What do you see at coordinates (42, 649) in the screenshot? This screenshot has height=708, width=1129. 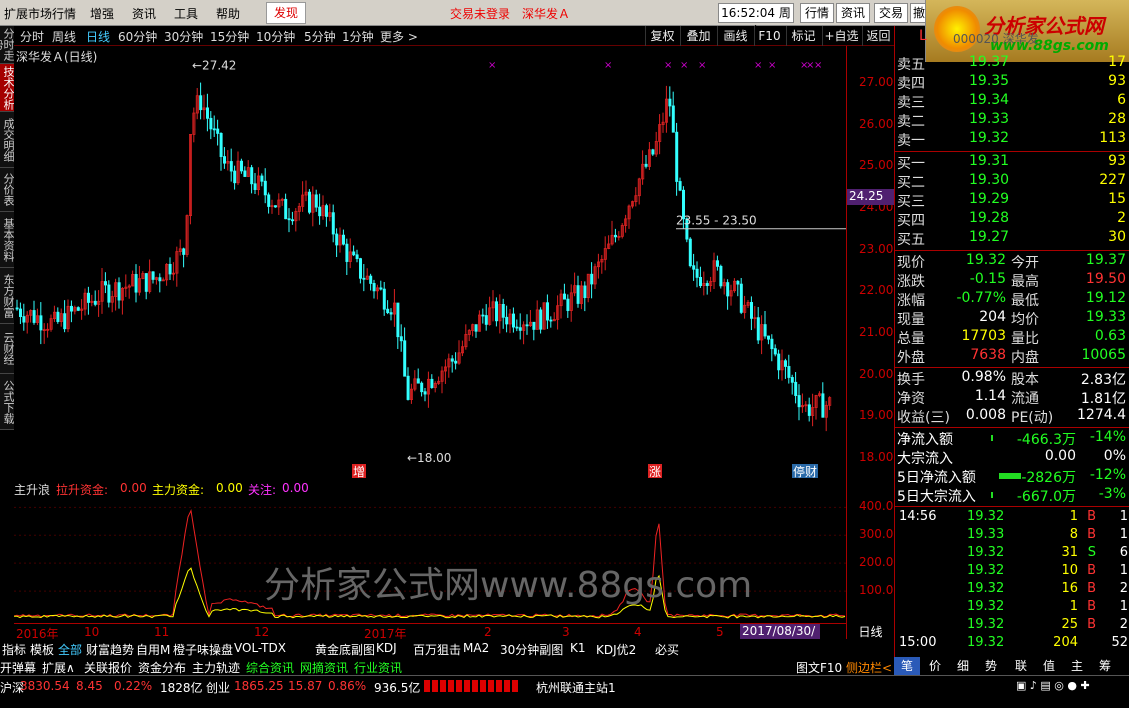 I see `indicator-tab-1: 模板` at bounding box center [42, 649].